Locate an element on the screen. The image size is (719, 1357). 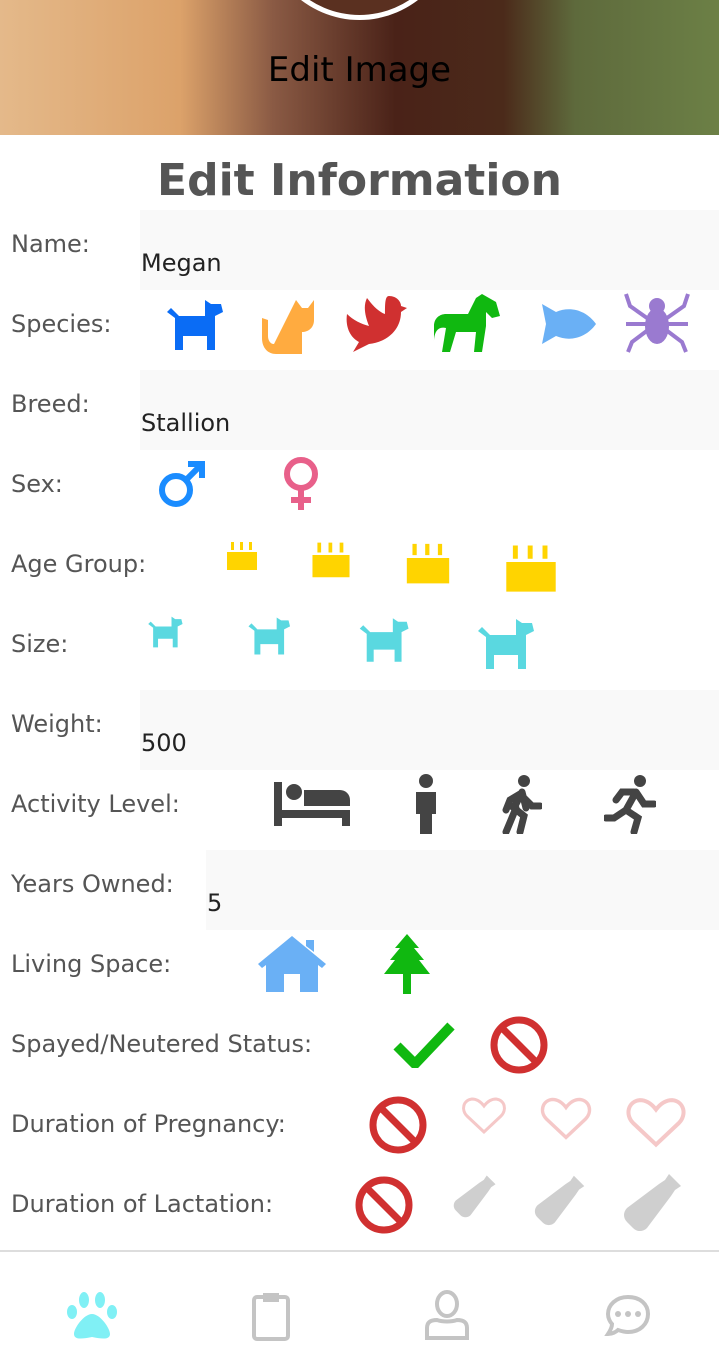
species-label: Species: is located at coordinates (61, 324).